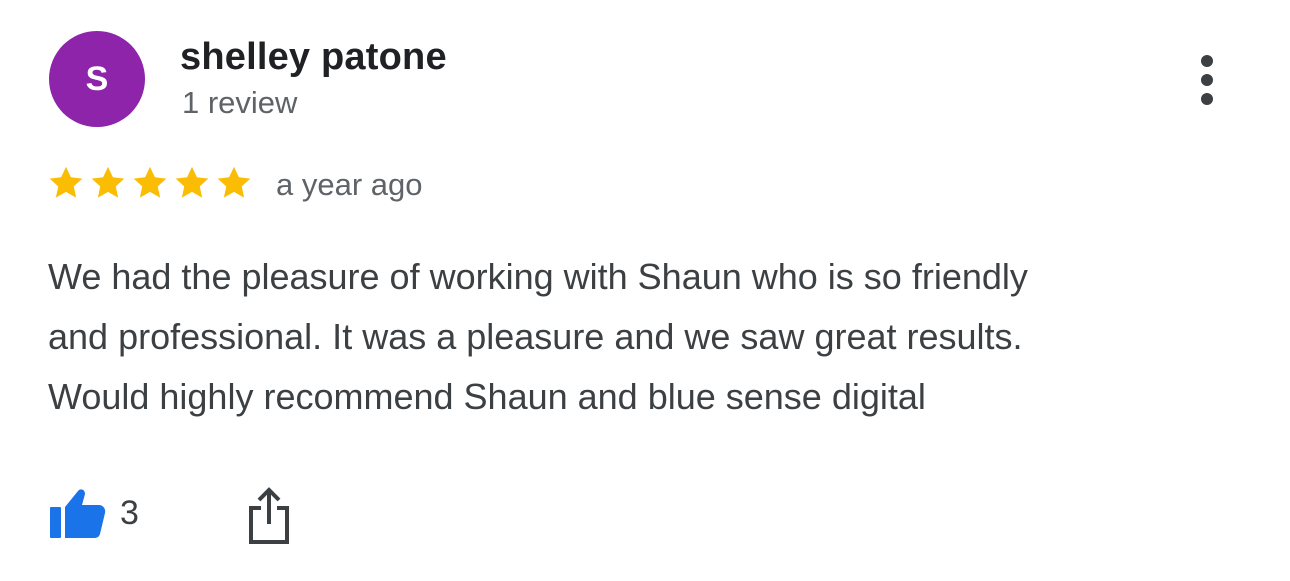  I want to click on more-vert-icon, so click(1207, 61).